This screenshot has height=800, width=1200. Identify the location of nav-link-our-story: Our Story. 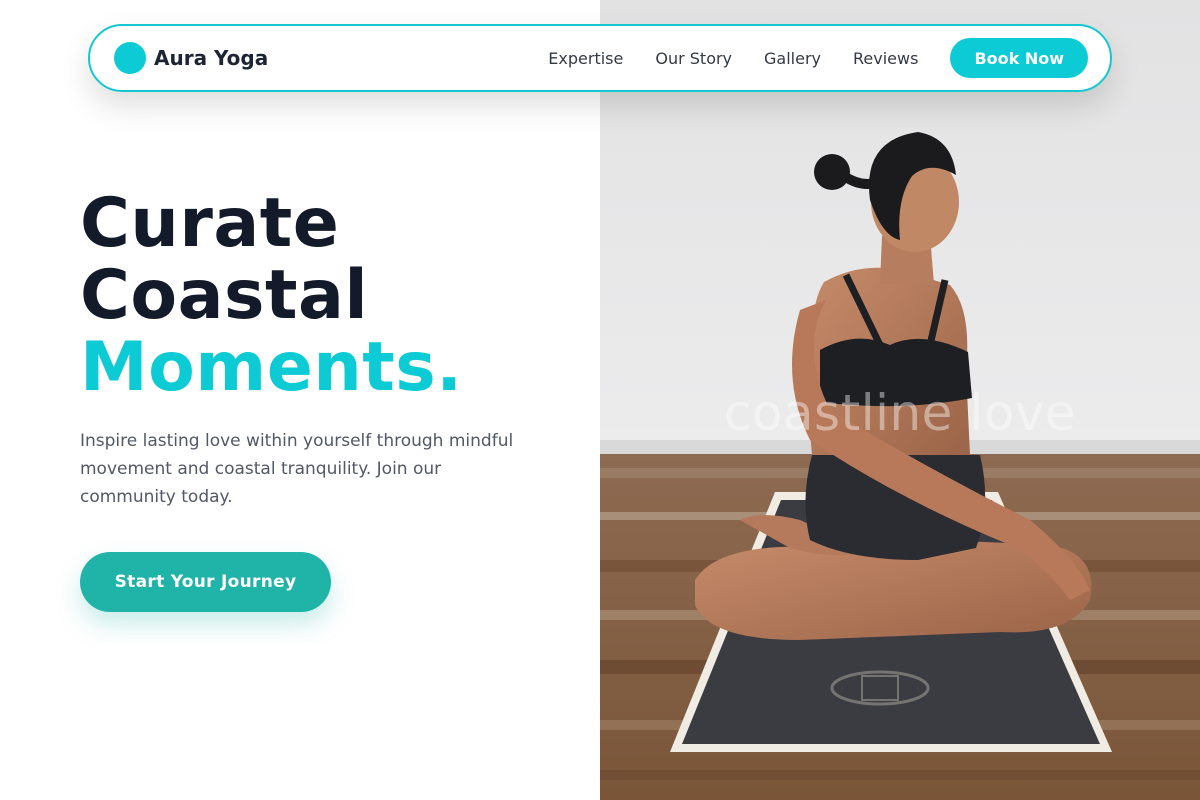
(693, 58).